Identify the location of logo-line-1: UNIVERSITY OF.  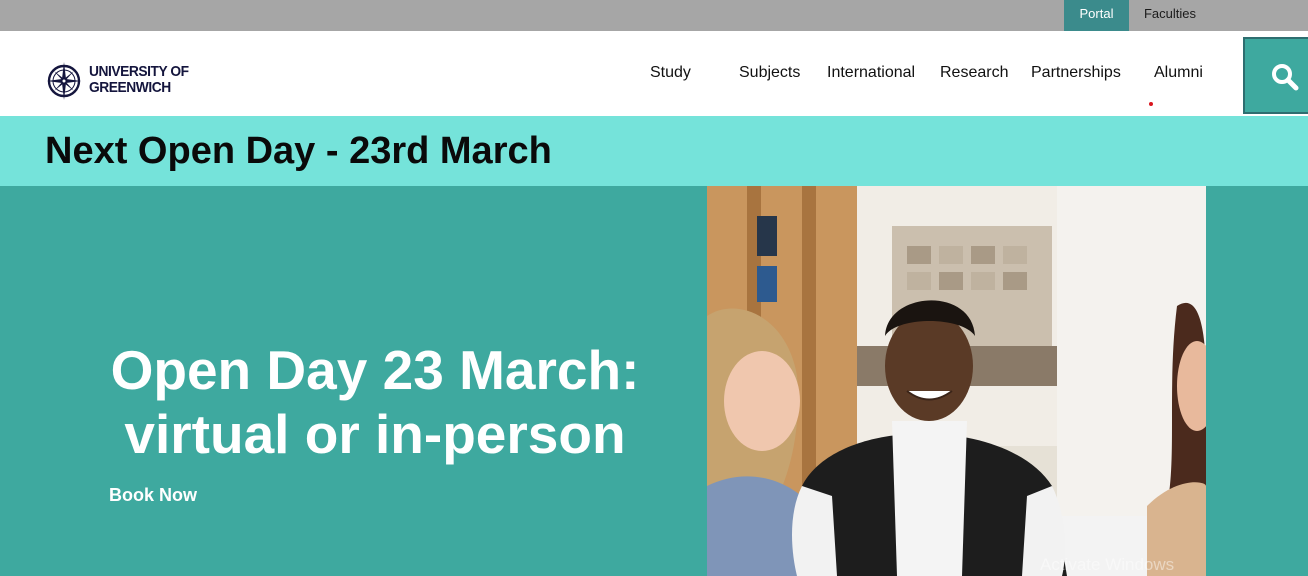
(139, 71).